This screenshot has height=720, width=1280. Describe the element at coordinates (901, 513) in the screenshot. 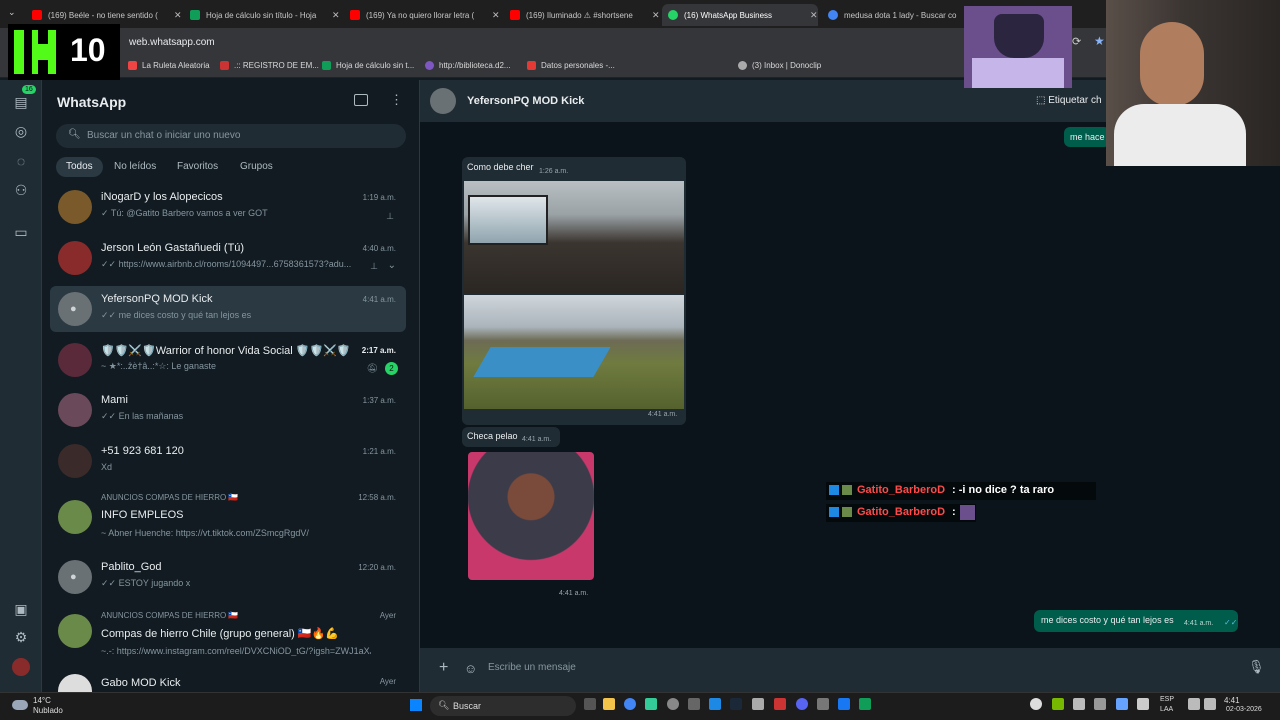

I see `stream-chat-line: Gatito_BarberoD :` at that location.